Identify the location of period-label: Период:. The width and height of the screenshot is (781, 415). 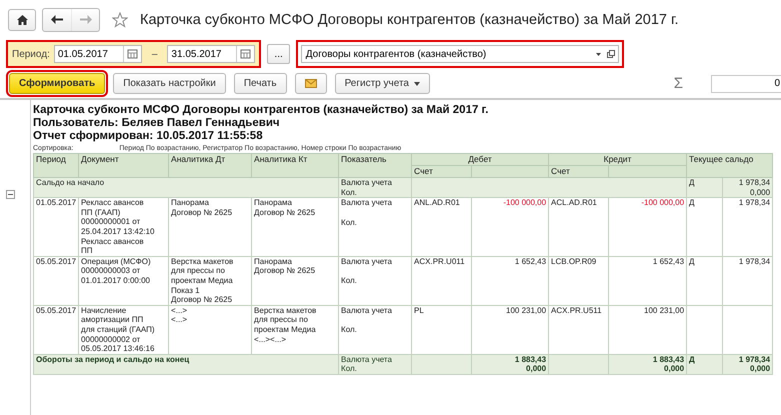
(31, 54).